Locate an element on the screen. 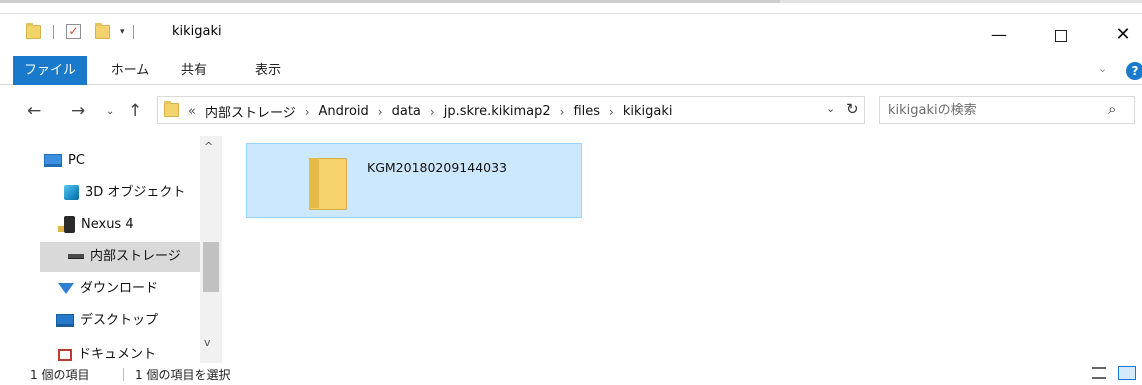  tree-item-desktop: デスクトップ is located at coordinates (107, 321).